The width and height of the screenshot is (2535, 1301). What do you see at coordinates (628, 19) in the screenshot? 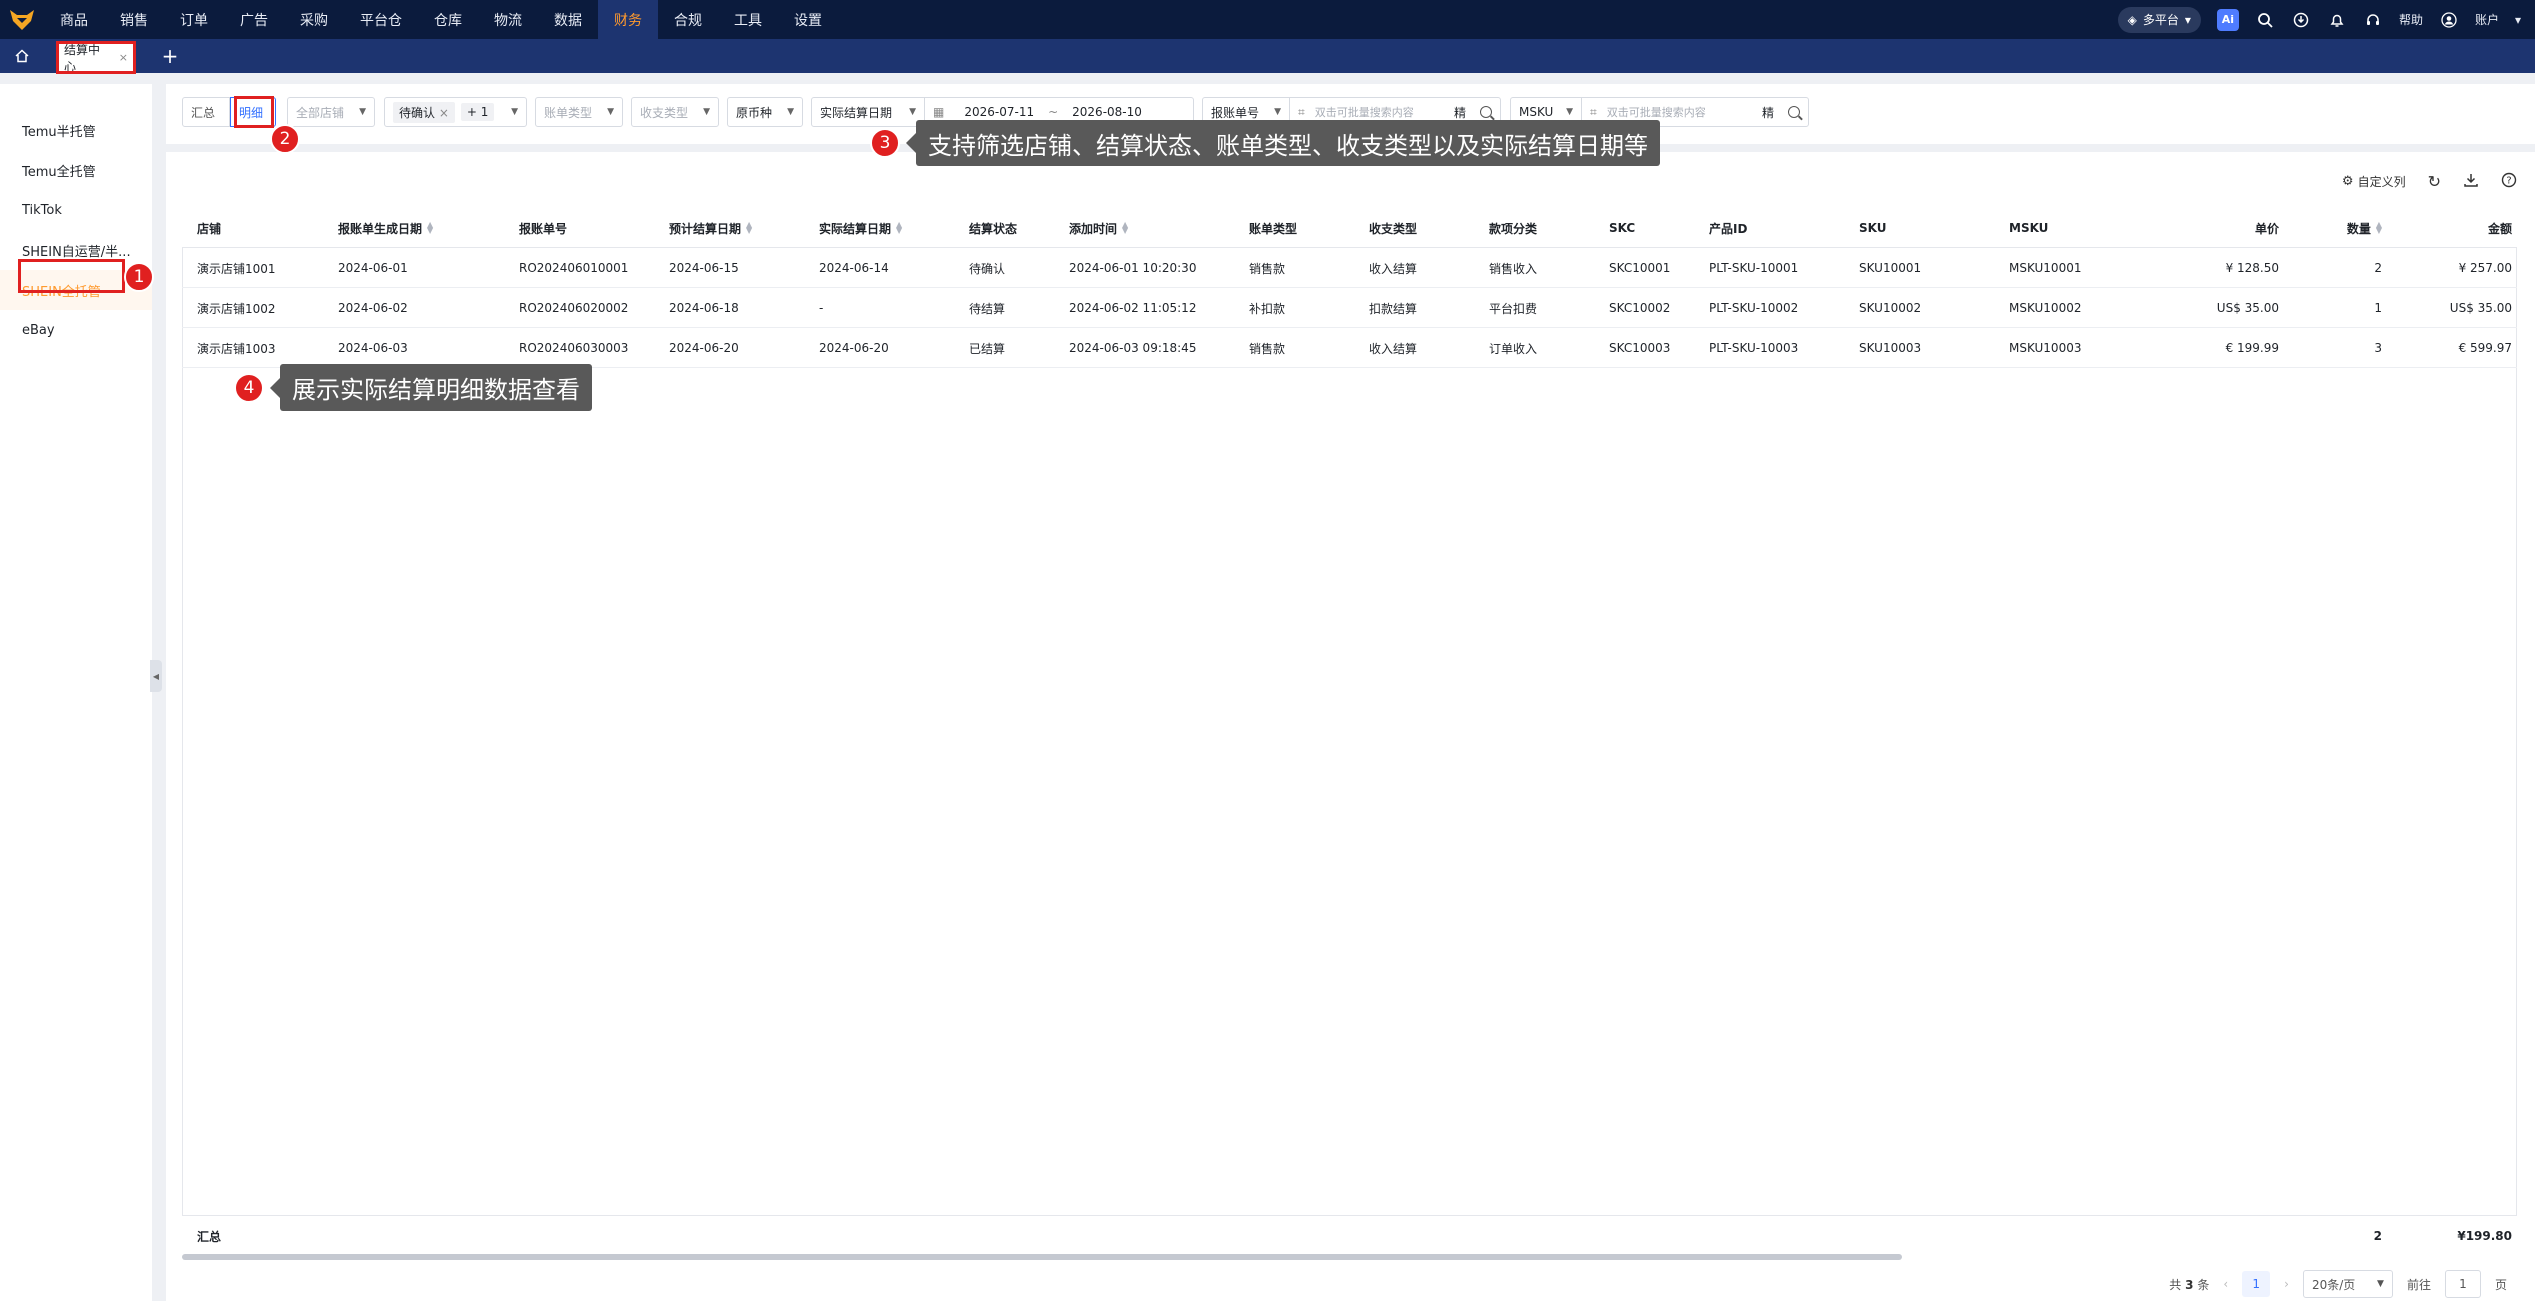
I see `nav-item-finance: 财务` at bounding box center [628, 19].